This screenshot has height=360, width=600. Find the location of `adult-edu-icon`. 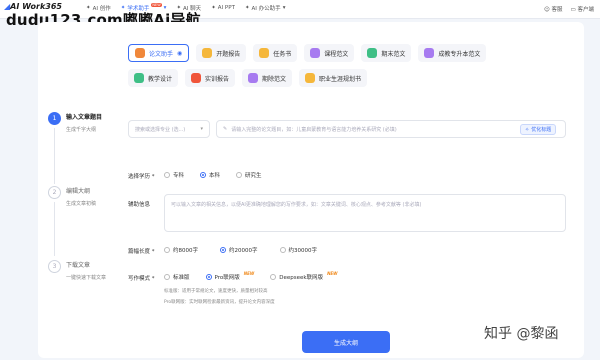

adult-edu-icon is located at coordinates (429, 53).